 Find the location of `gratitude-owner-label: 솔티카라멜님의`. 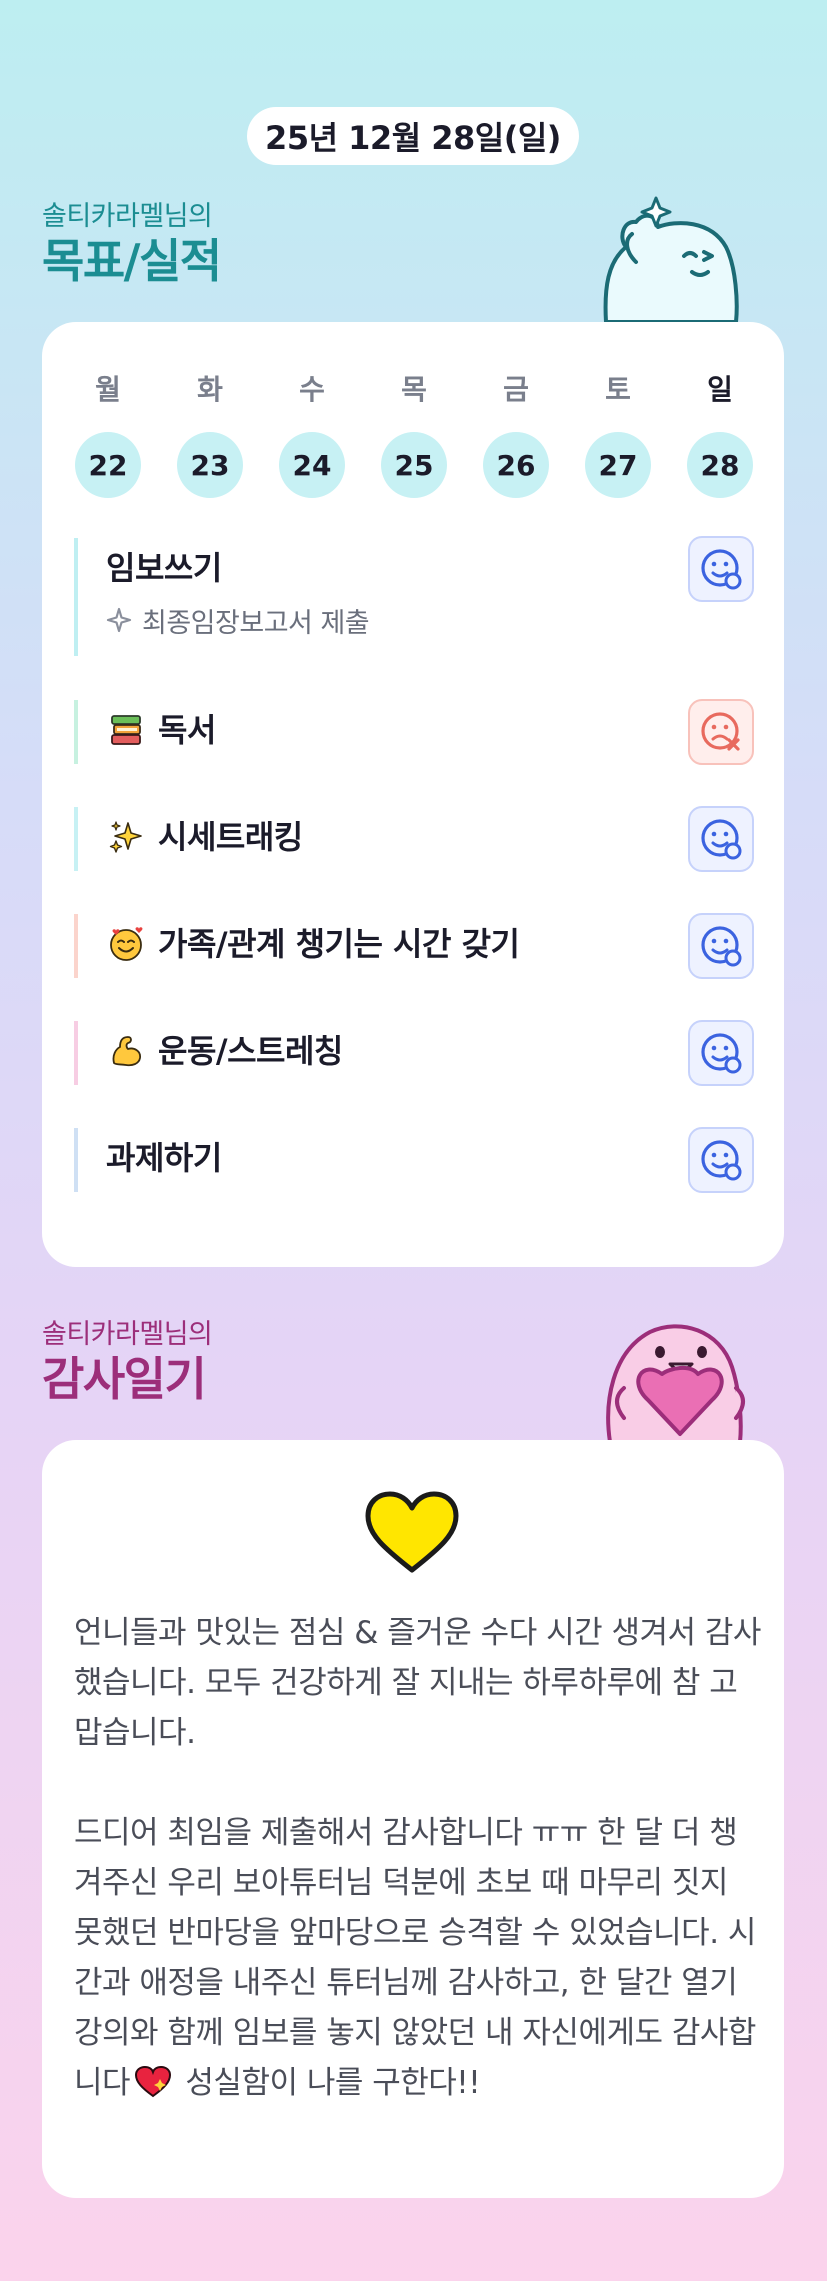

gratitude-owner-label: 솔티카라멜님의 is located at coordinates (127, 1334).